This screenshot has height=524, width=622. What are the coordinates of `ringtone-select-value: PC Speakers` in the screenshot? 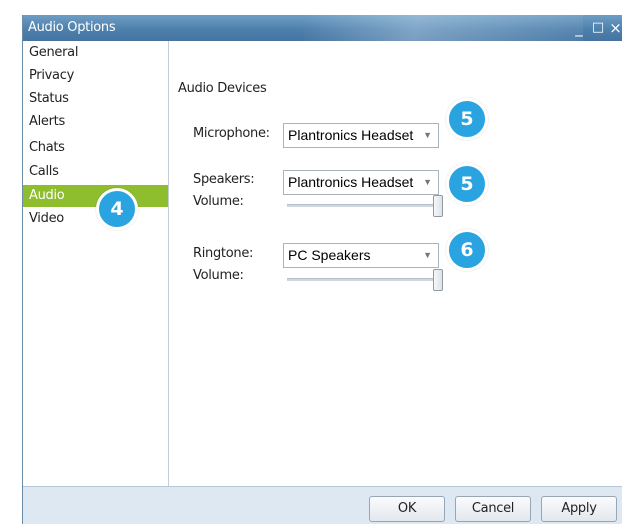 It's located at (329, 255).